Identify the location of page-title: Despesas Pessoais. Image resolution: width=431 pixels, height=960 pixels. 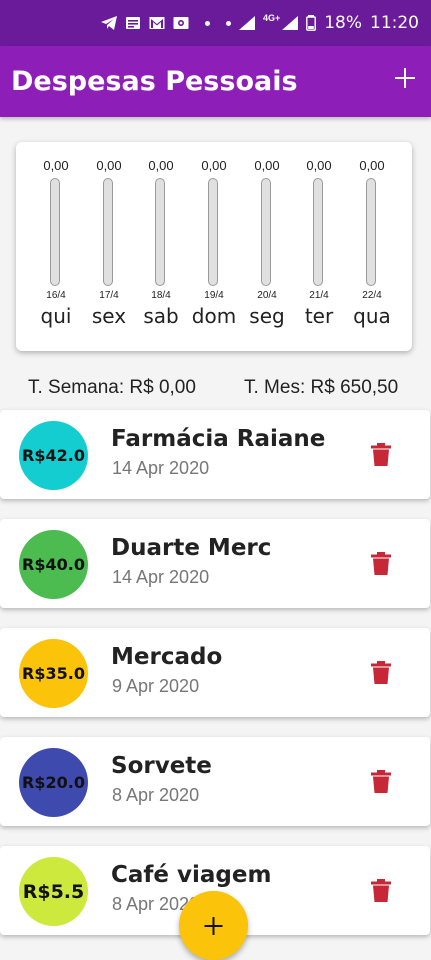
(154, 81).